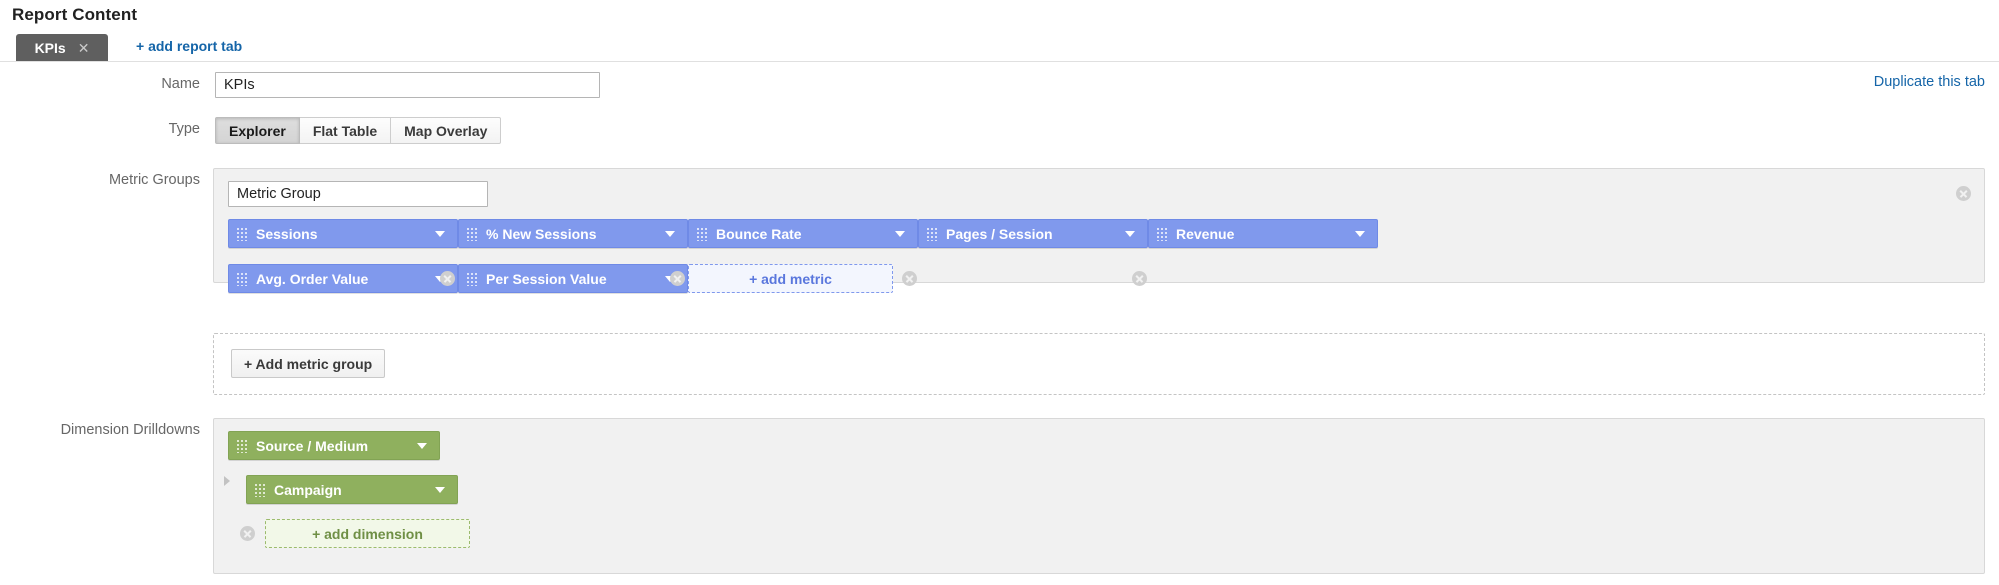  Describe the element at coordinates (308, 363) in the screenshot. I see `add-metric-group-button: + Add metric group` at that location.